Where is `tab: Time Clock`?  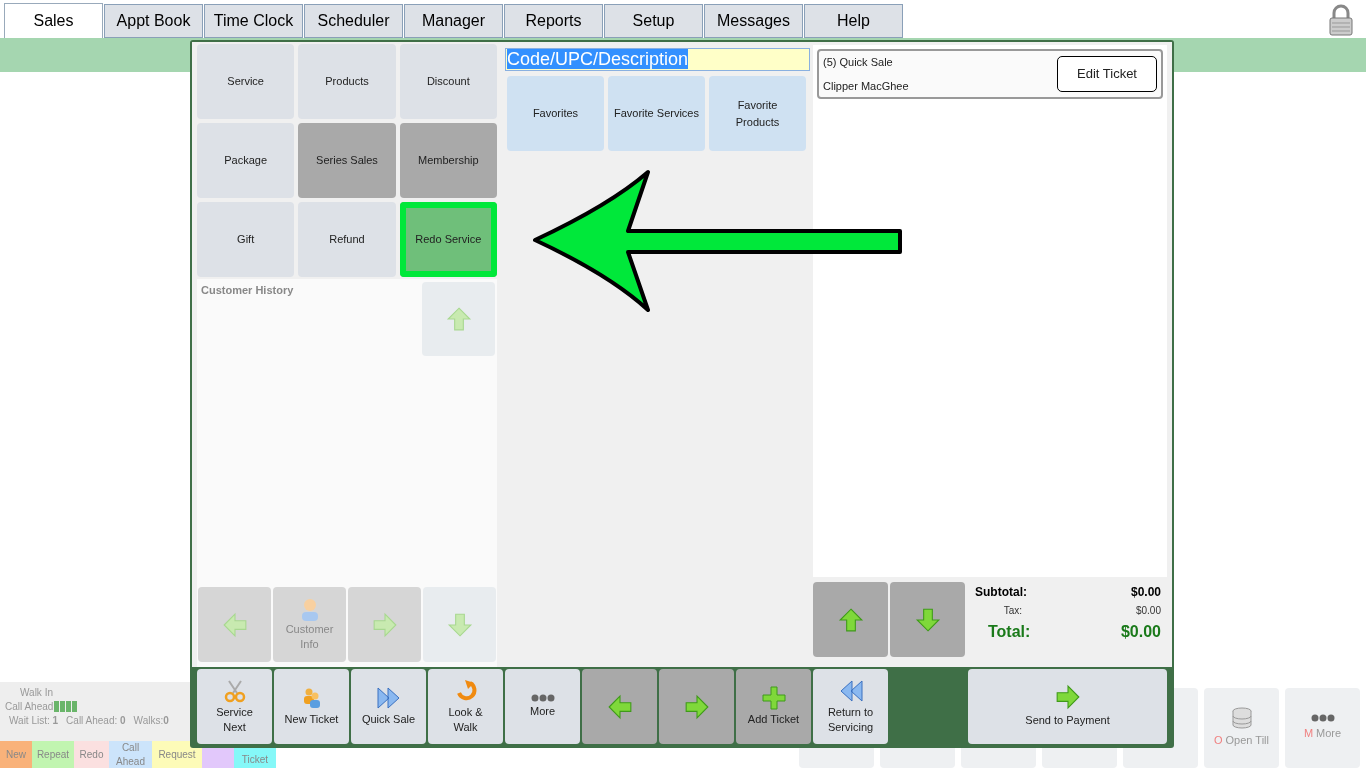 tab: Time Clock is located at coordinates (253, 21).